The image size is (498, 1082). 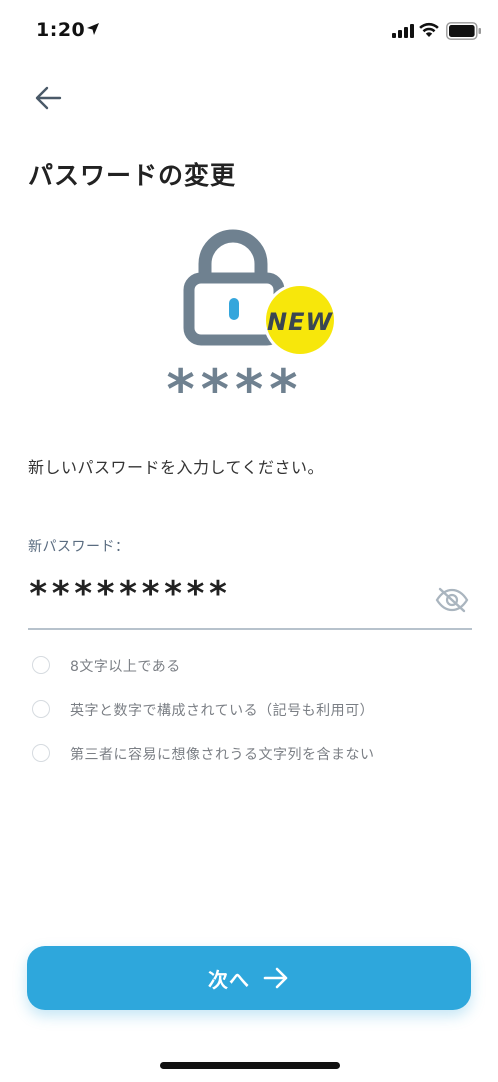 What do you see at coordinates (176, 467) in the screenshot?
I see `instruction-text: 新しいパスワードを入力してください。` at bounding box center [176, 467].